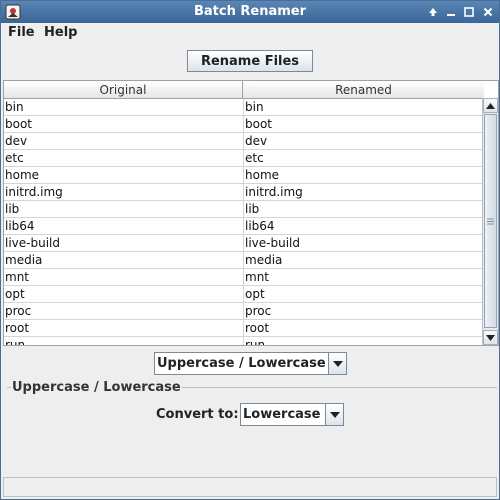  I want to click on table-row: etc etc, so click(244, 158).